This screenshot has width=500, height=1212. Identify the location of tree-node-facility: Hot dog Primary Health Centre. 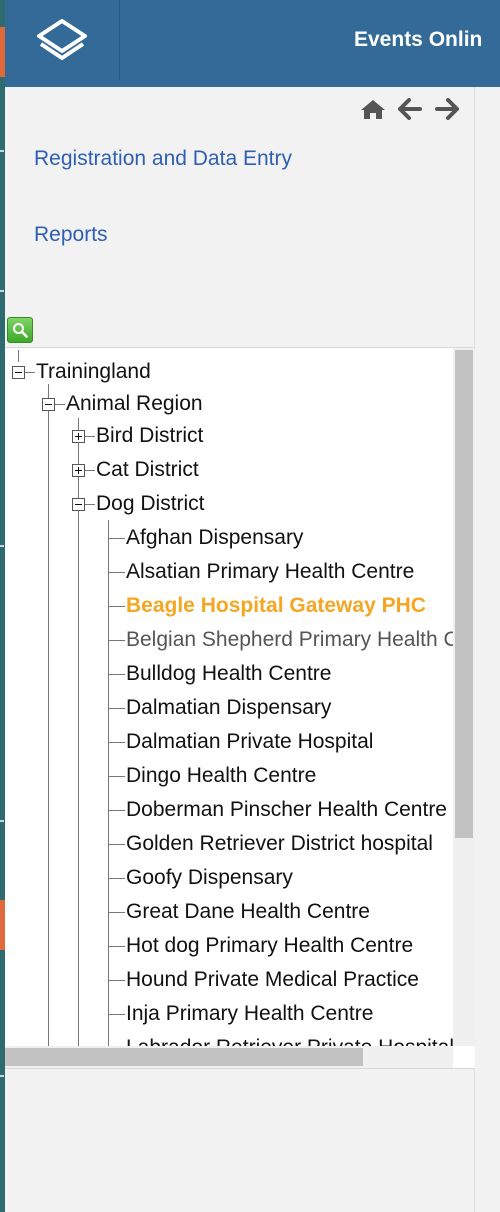
(269, 946).